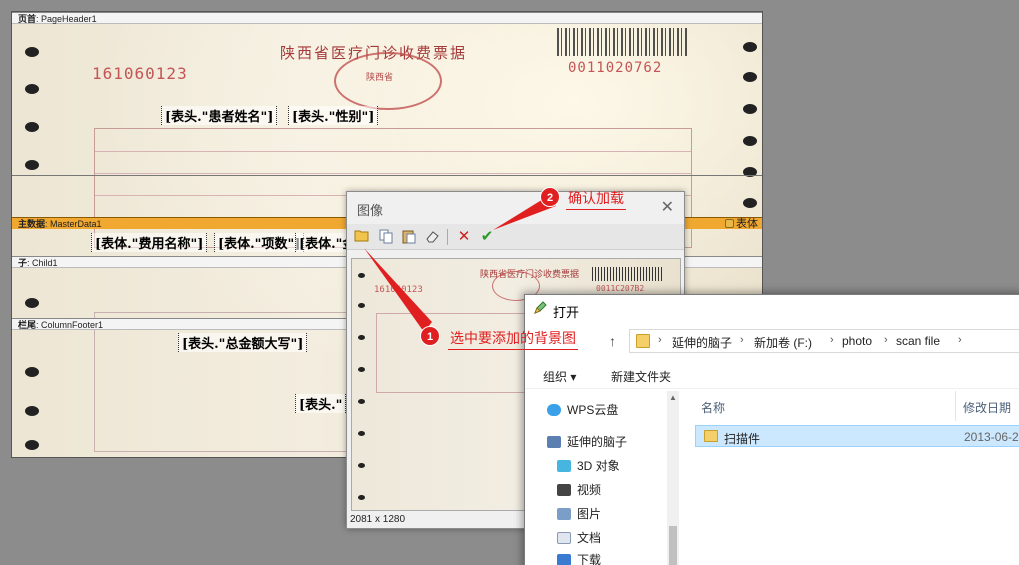 This screenshot has height=565, width=1019. I want to click on open-folder-icon, so click(362, 237).